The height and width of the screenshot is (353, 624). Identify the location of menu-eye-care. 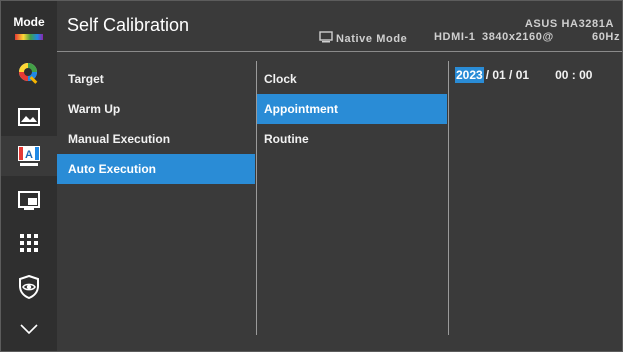
(29, 287).